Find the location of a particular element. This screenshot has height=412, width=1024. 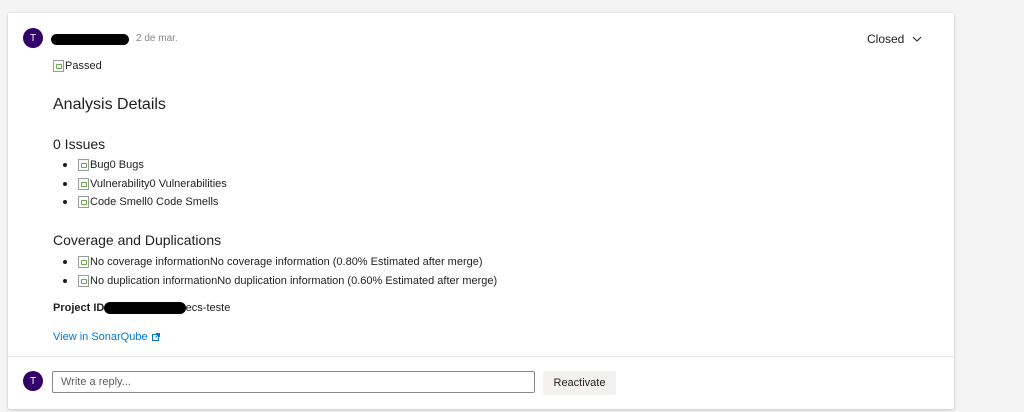

issue-count: 0 Vulnerabilities is located at coordinates (188, 183).